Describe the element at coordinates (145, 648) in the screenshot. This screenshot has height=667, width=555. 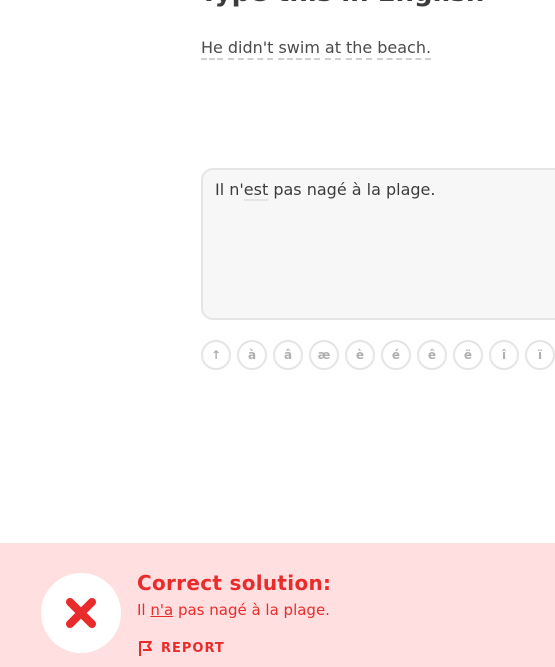
I see `flag-icon` at that location.